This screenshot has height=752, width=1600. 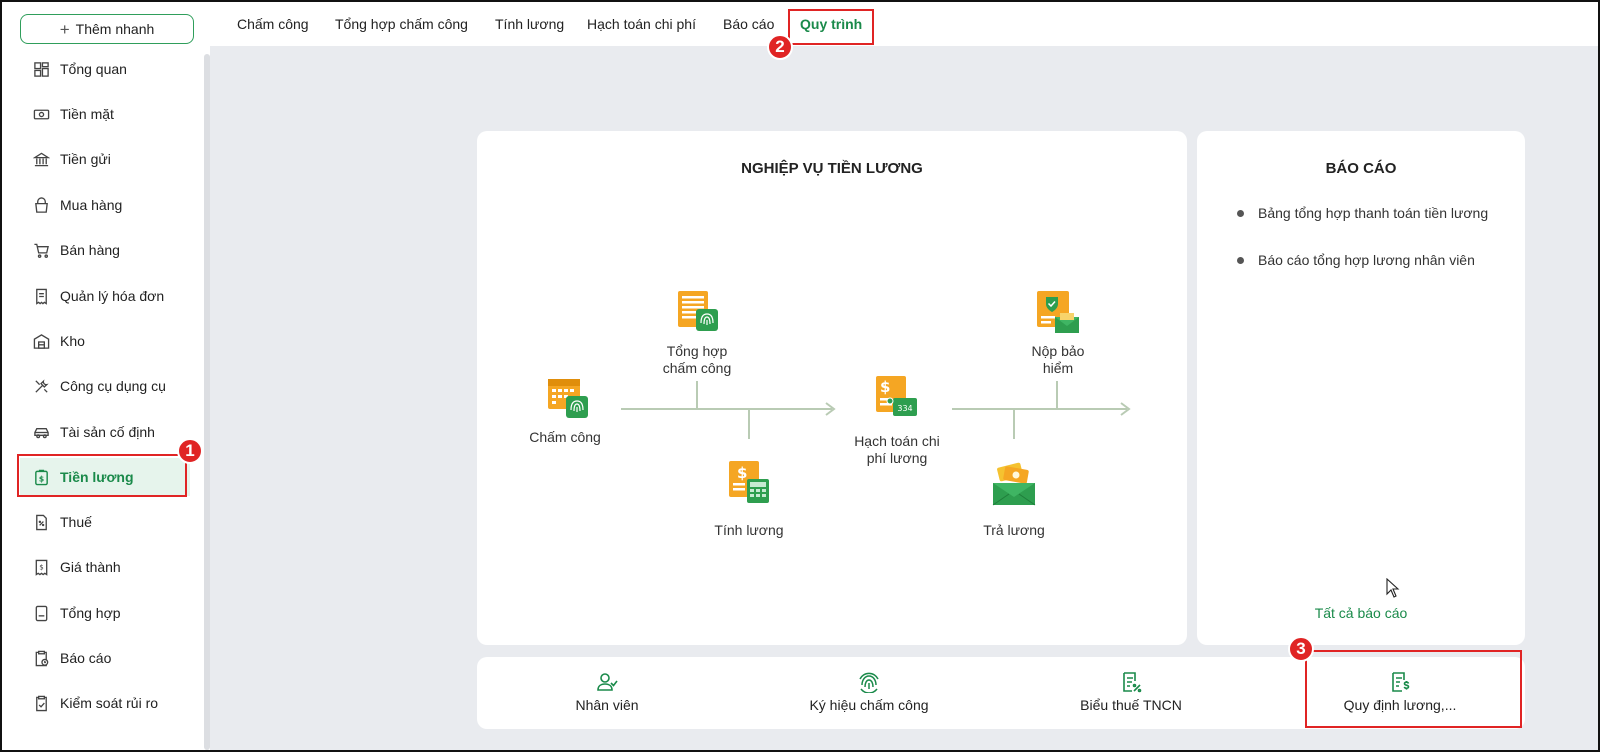 What do you see at coordinates (1131, 705) in the screenshot?
I see `shortcut-label: Biểu thuế TNCN` at bounding box center [1131, 705].